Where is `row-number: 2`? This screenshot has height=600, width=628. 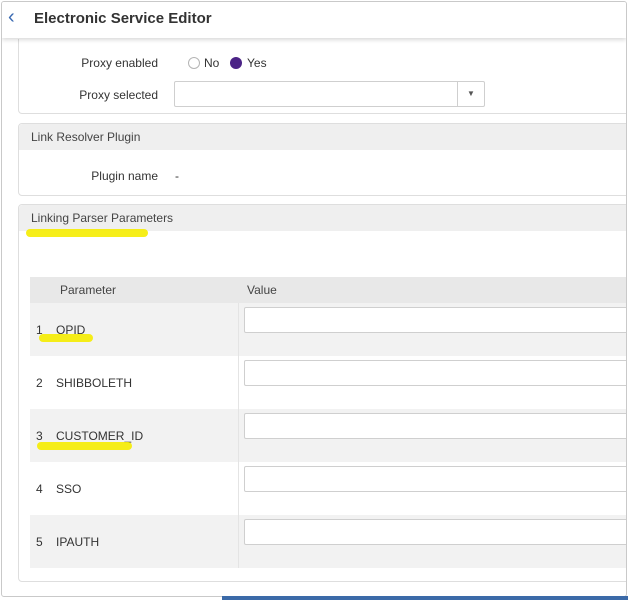
row-number: 2 is located at coordinates (39, 383).